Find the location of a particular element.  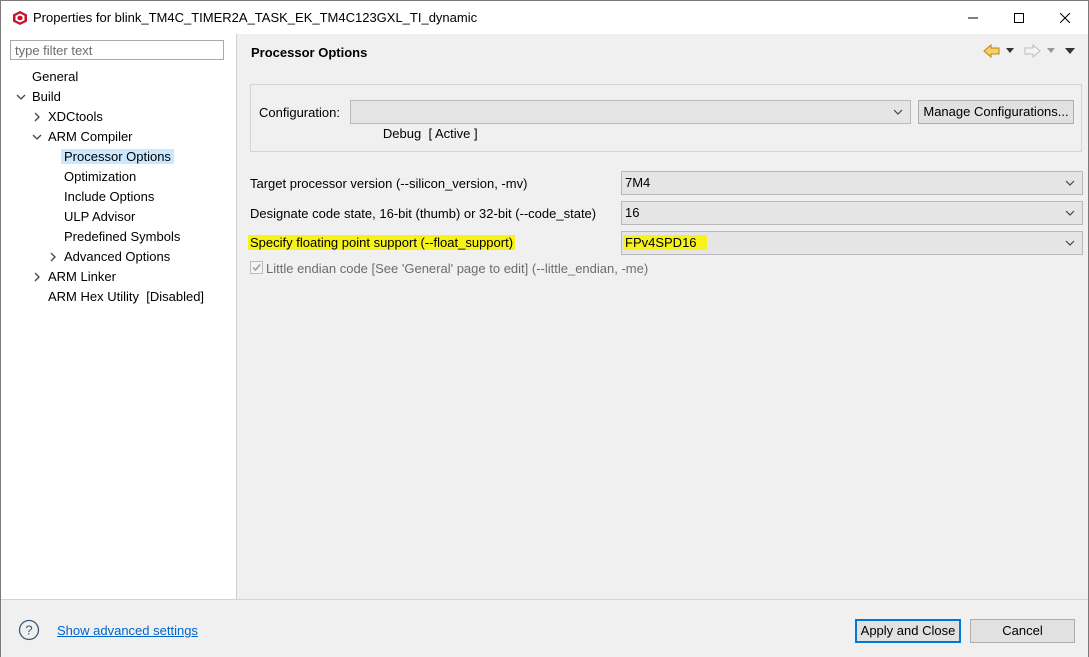

page-title: Processor Options is located at coordinates (309, 52).